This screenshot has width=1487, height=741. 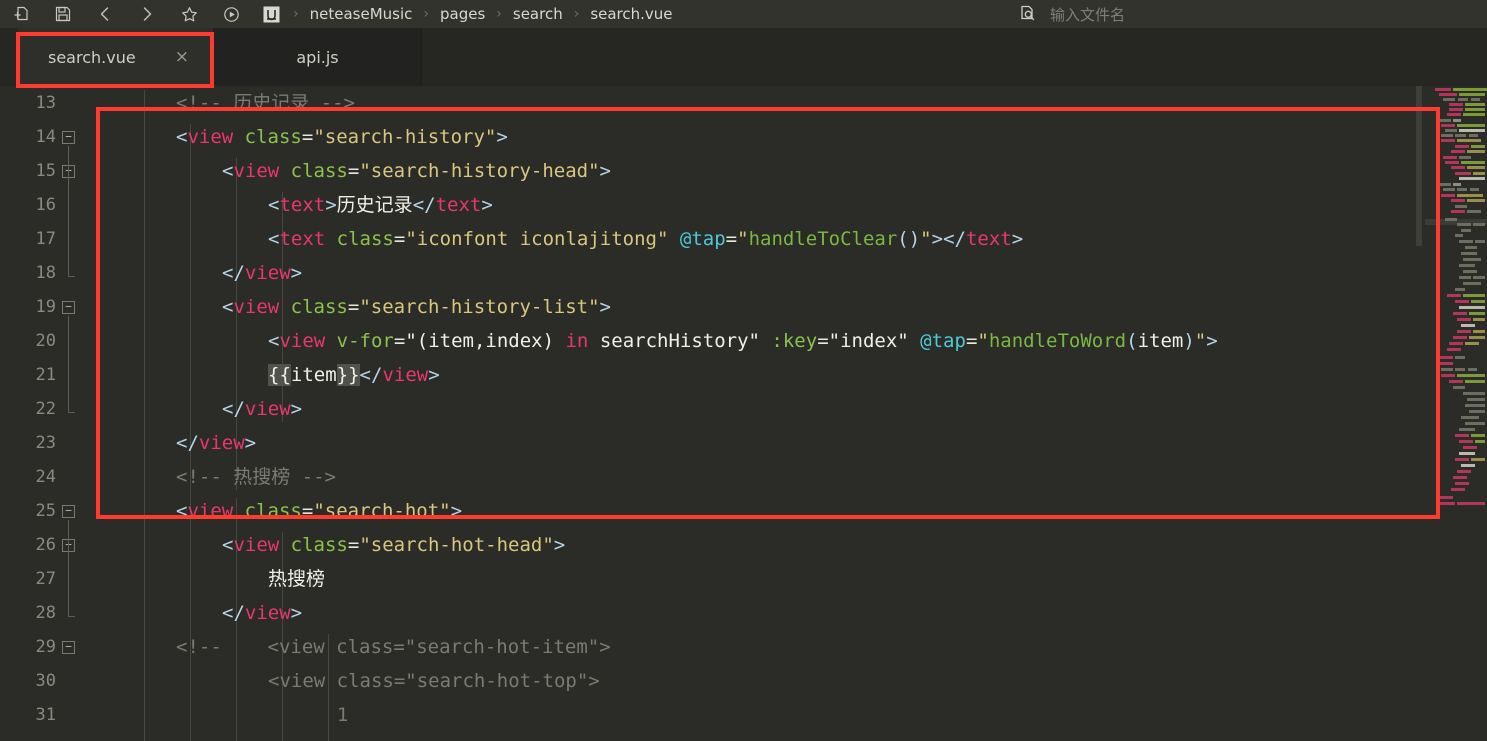 What do you see at coordinates (296, 579) in the screenshot?
I see `code-line: 热搜榜` at bounding box center [296, 579].